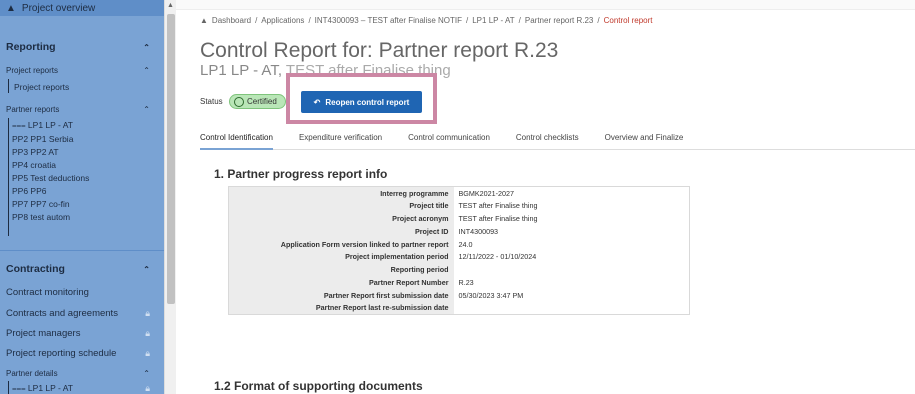 The height and width of the screenshot is (394, 915). What do you see at coordinates (82, 388) in the screenshot?
I see `sidebar-item-partner-details-0: ⩶ LP1 LP - AT 🔒︎` at bounding box center [82, 388].